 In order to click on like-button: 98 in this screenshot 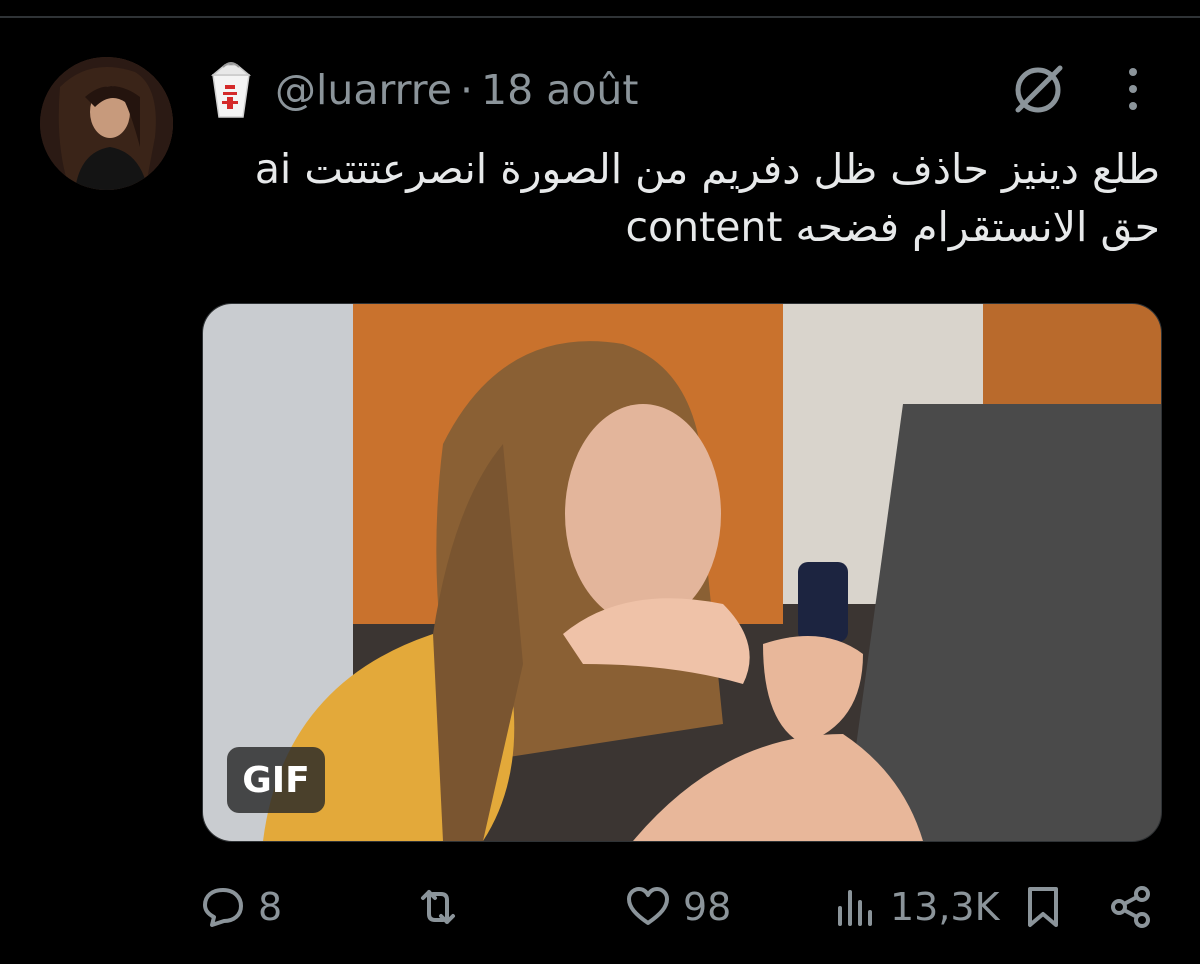, I will do `click(678, 907)`.